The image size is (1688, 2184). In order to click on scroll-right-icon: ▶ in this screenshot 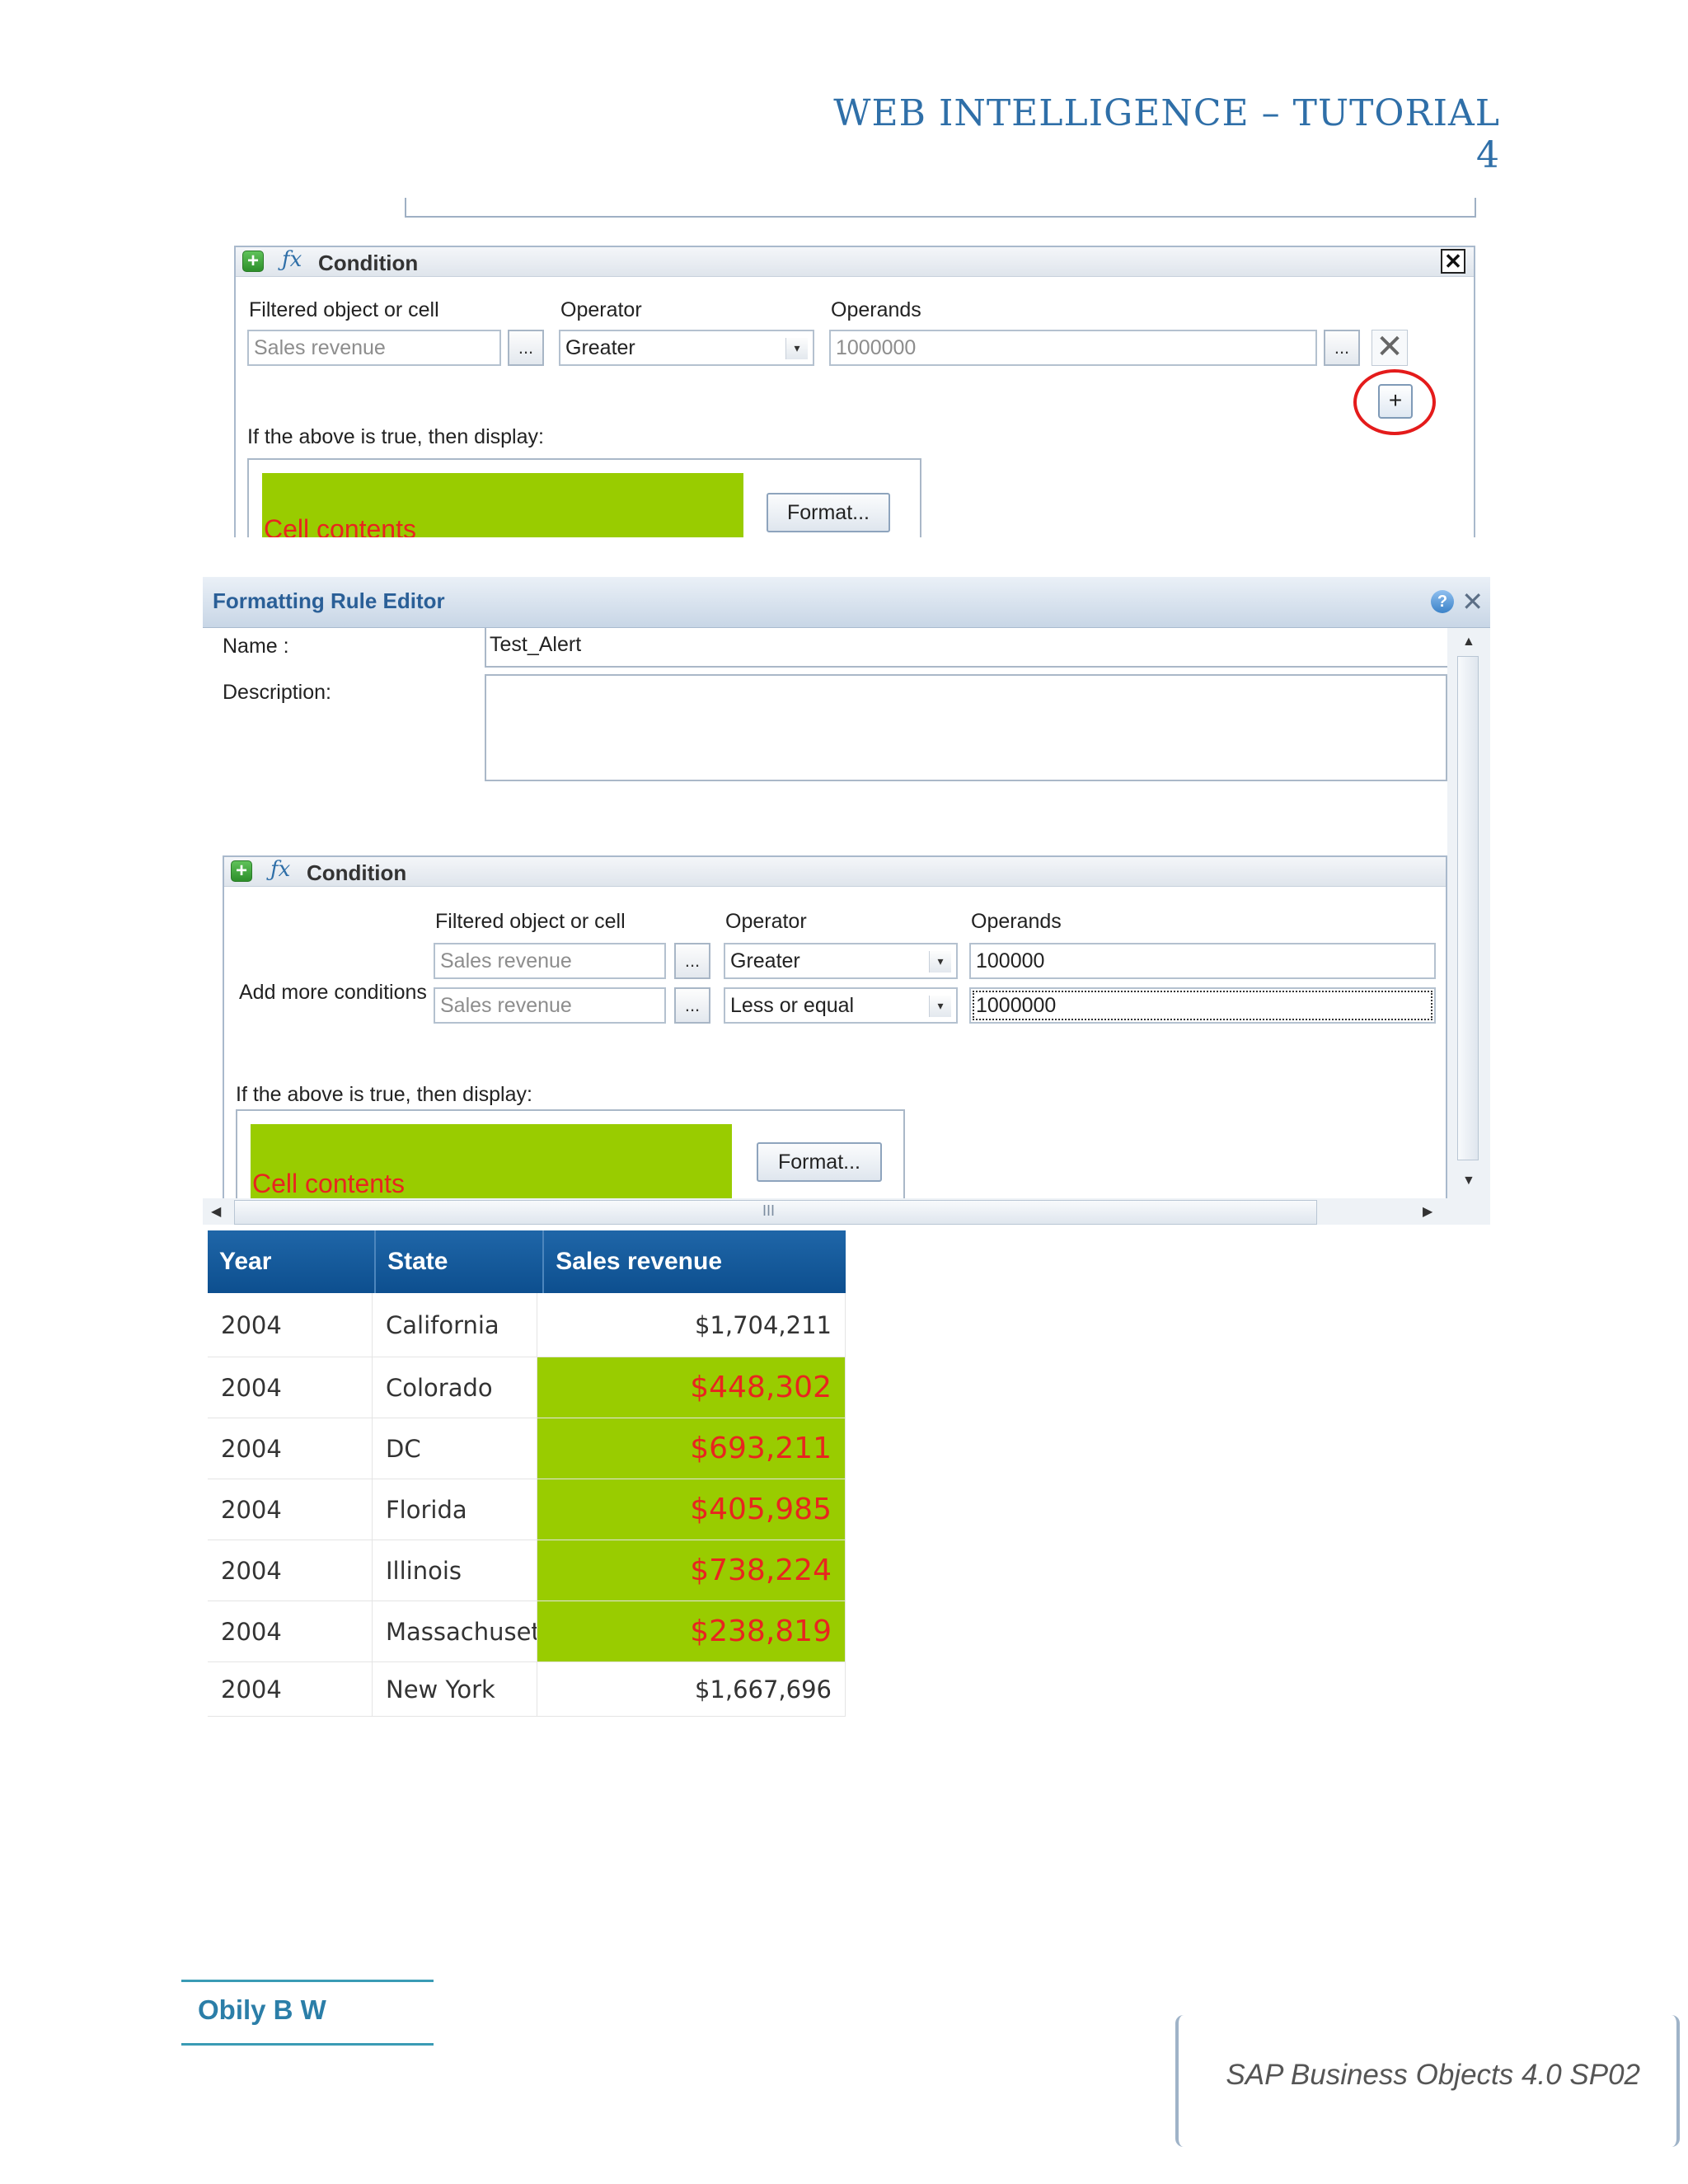, I will do `click(1427, 1211)`.